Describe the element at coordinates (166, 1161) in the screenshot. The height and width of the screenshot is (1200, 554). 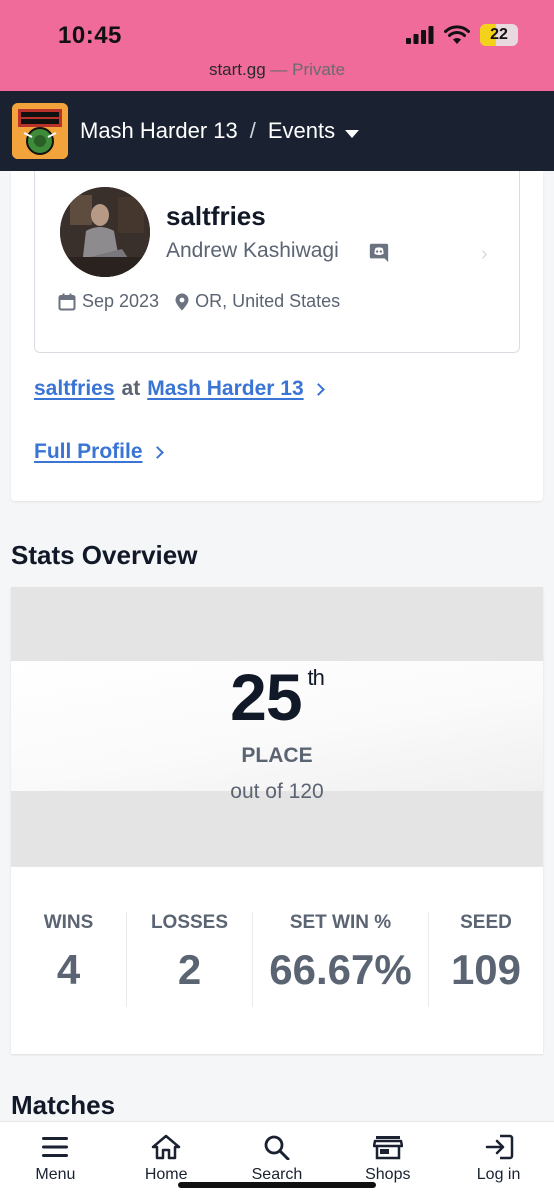
I see `nav-home: Home` at that location.